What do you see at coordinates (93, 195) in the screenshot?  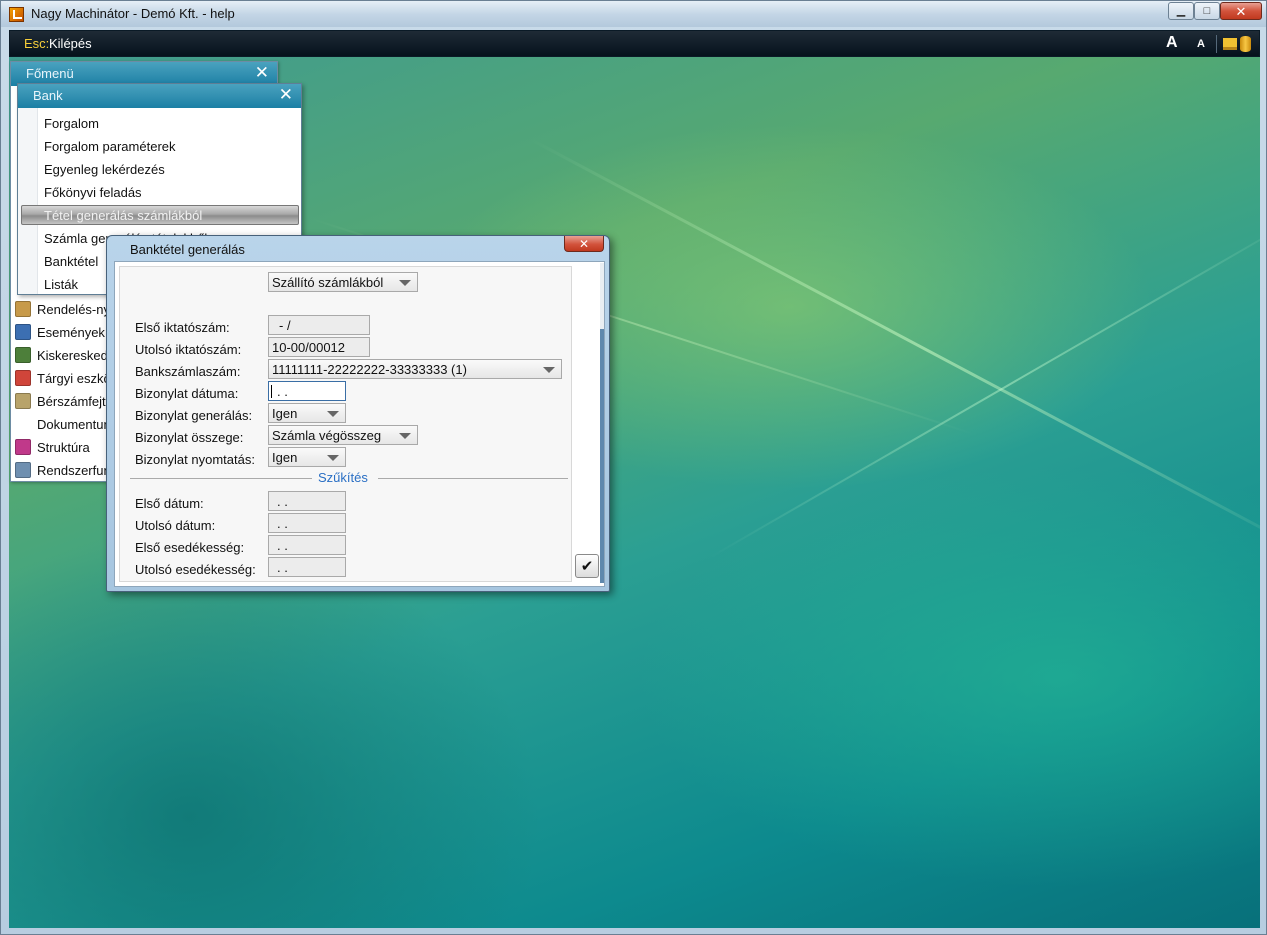 I see `bank-menu-item-fokonyvi-feladas: Főkönyvi feladás` at bounding box center [93, 195].